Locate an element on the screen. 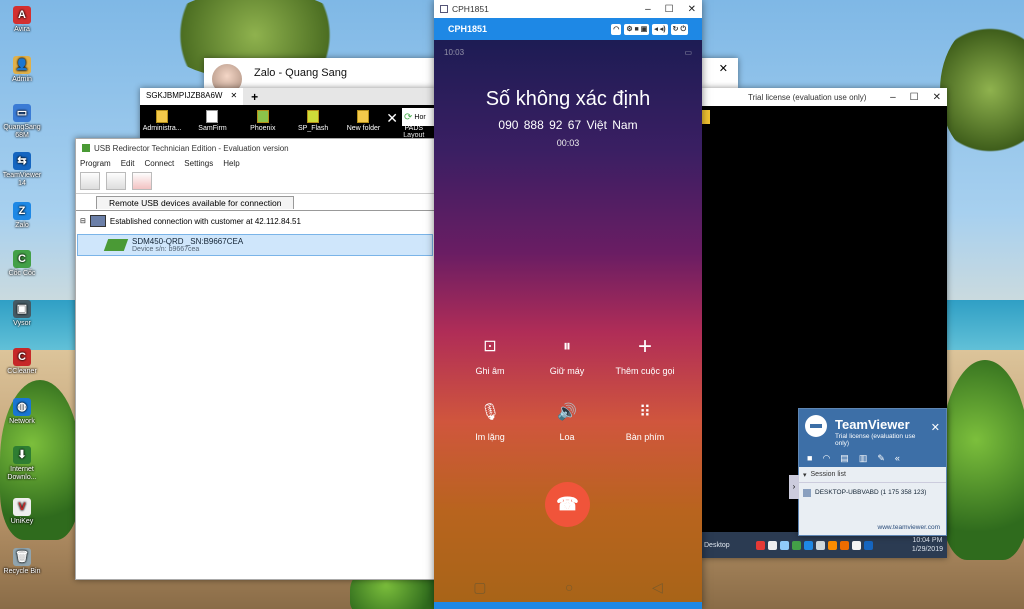  session-list-header: ▾ Session list is located at coordinates (872, 475).